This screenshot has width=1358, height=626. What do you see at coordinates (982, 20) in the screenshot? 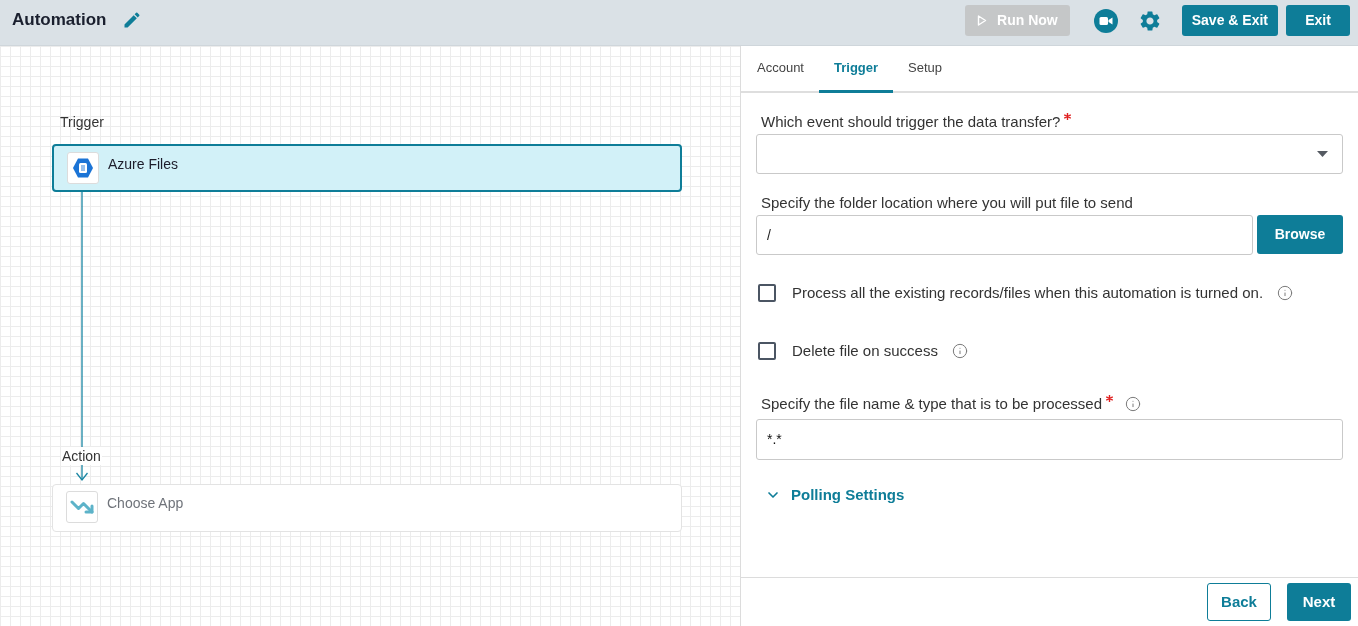
I see `play-icon` at bounding box center [982, 20].